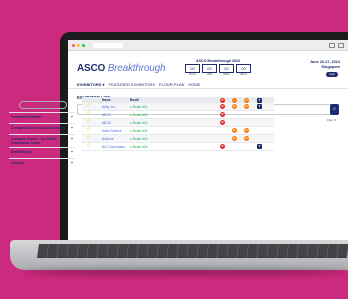  What do you see at coordinates (38, 128) in the screenshot?
I see `sidebar-item-label: Compare Cancer Council Member` at bounding box center [38, 128].